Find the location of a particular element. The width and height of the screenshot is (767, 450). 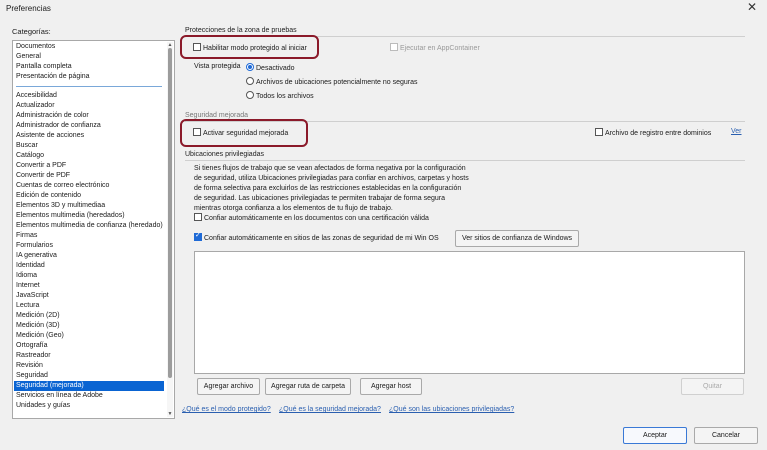

radio-all-files: Todos los archivos is located at coordinates (280, 95).